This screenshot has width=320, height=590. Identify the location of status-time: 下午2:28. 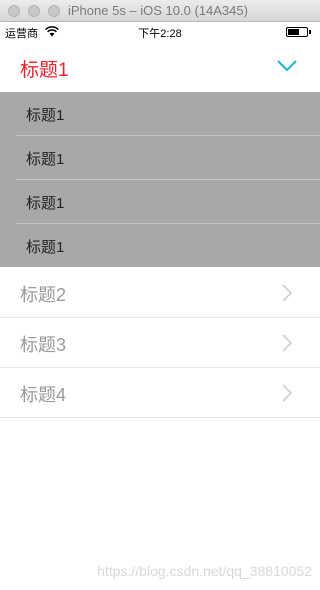
(160, 34).